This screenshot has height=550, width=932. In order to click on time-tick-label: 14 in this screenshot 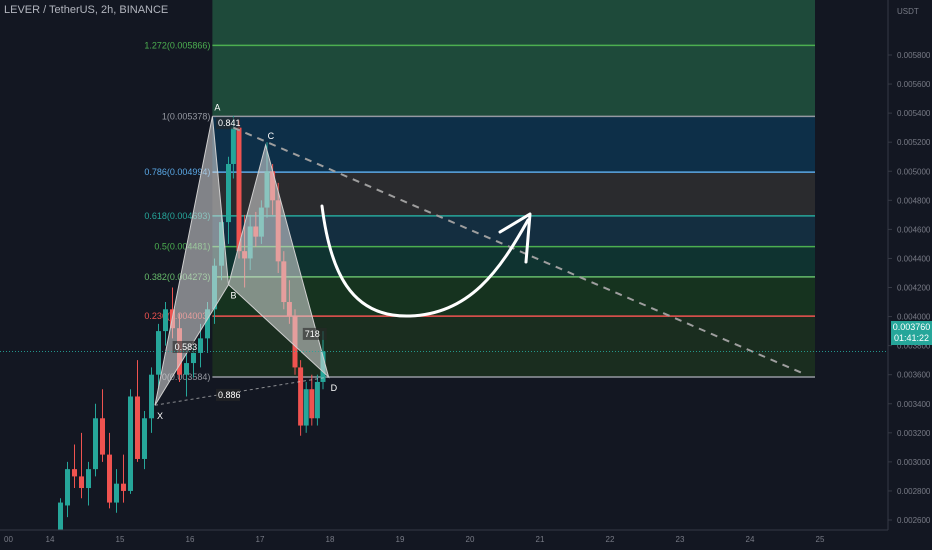, I will do `click(50, 539)`.